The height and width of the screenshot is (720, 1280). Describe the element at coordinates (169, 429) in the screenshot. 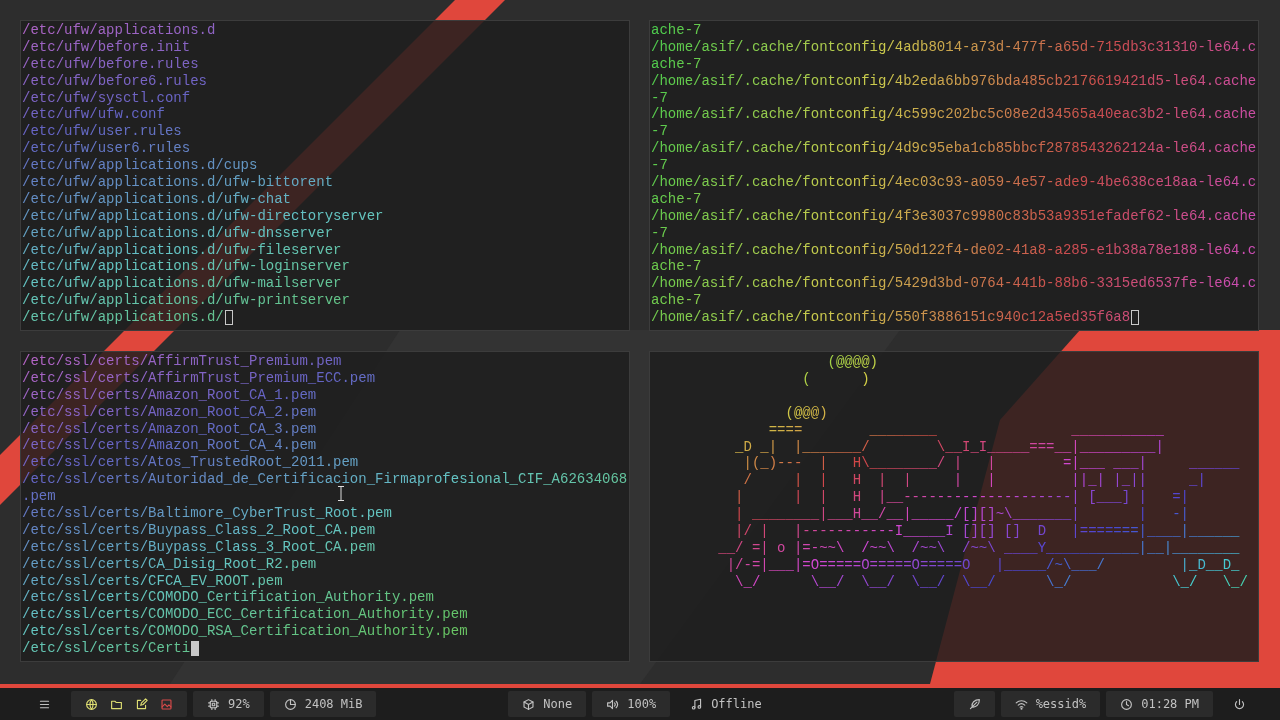

I see `terminal-line: /etc/ssl/certs/Amazon_Root_CA_3.pem` at that location.